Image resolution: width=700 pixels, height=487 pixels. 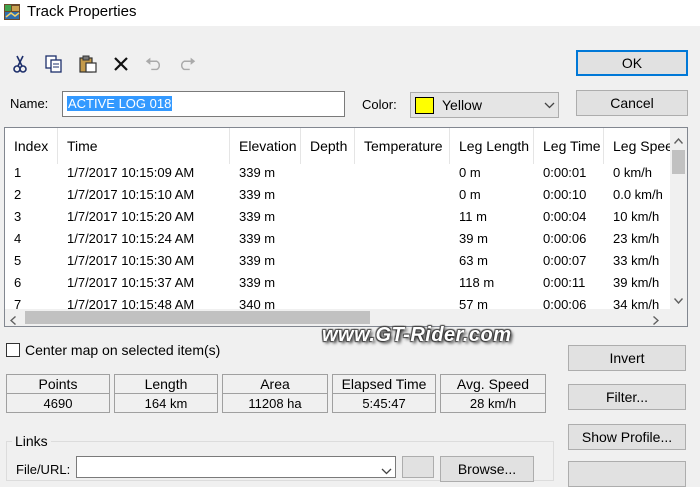 What do you see at coordinates (29, 103) in the screenshot?
I see `name-label: Name:` at bounding box center [29, 103].